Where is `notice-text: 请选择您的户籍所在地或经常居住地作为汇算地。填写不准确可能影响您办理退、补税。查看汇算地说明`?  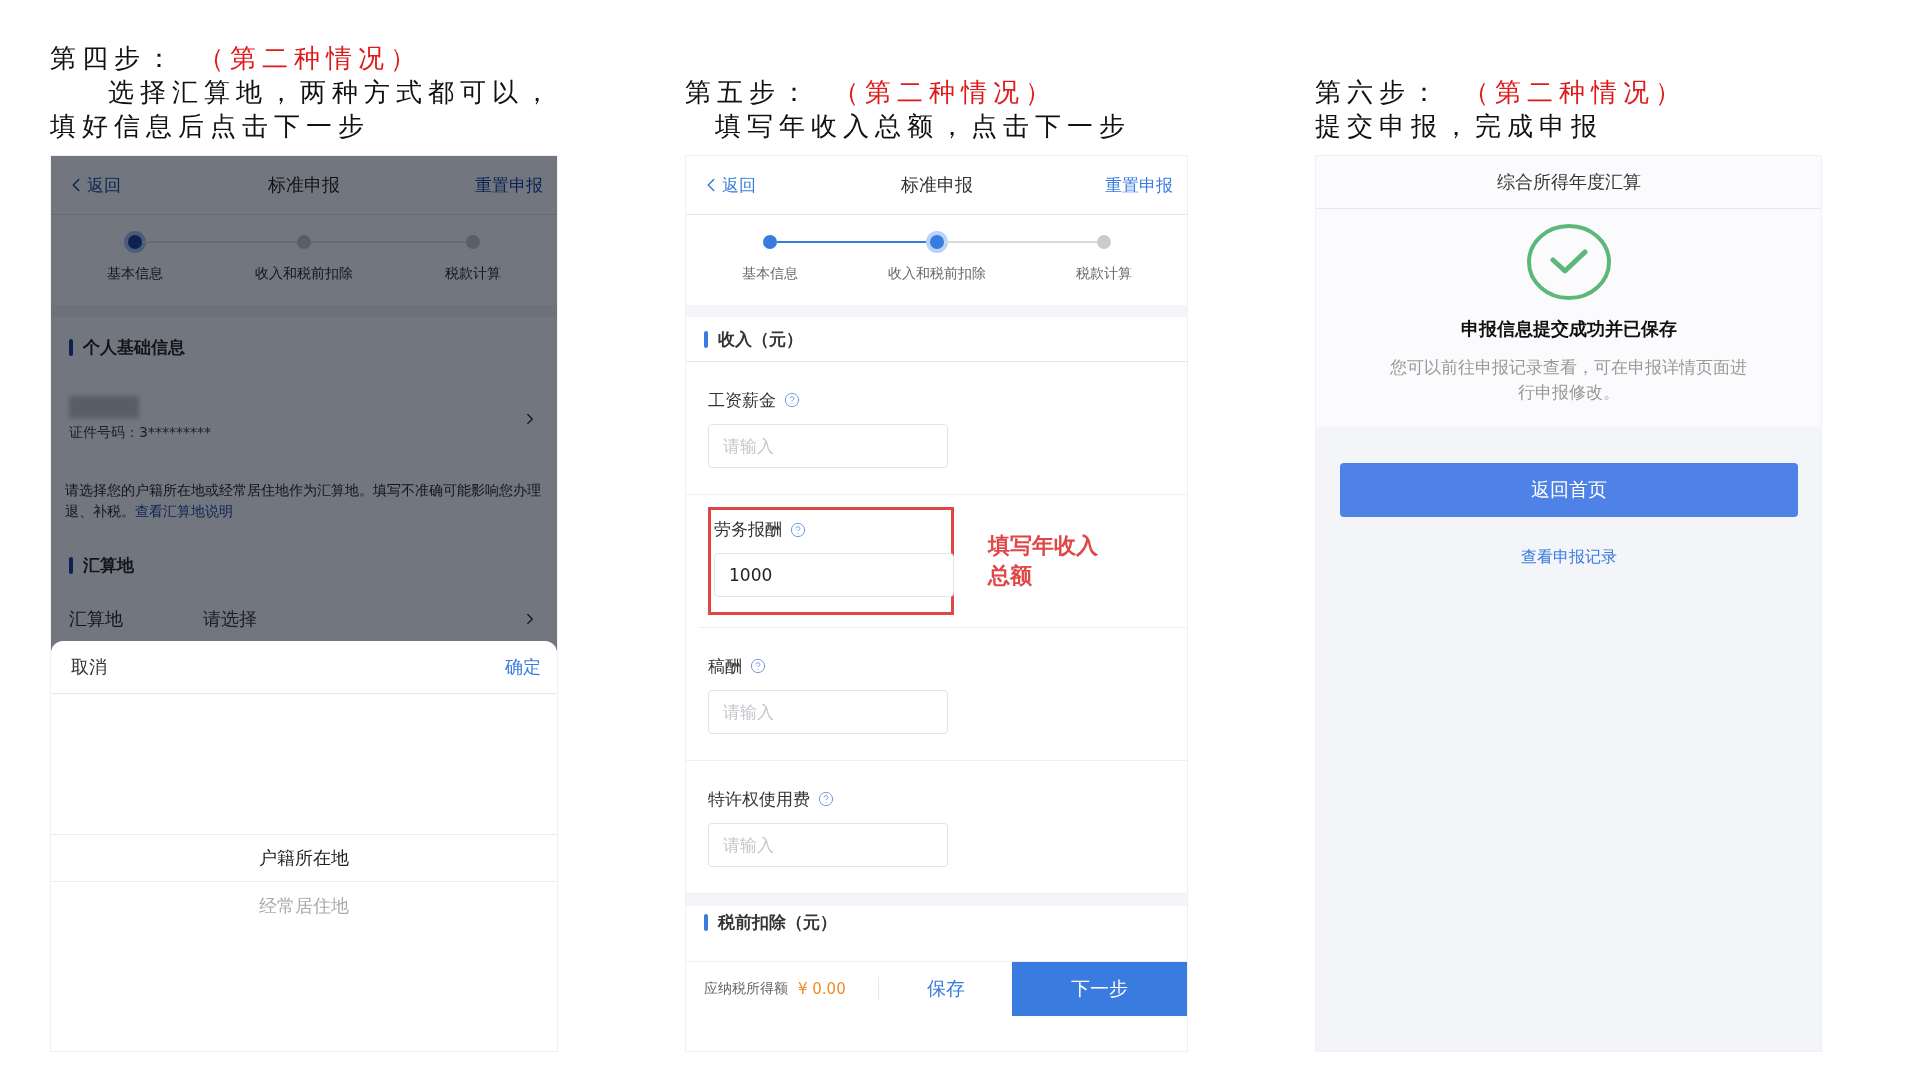
notice-text: 请选择您的户籍所在地或经常居住地作为汇算地。填写不准确可能影响您办理退、补税。查看汇算地说明 is located at coordinates (303, 501).